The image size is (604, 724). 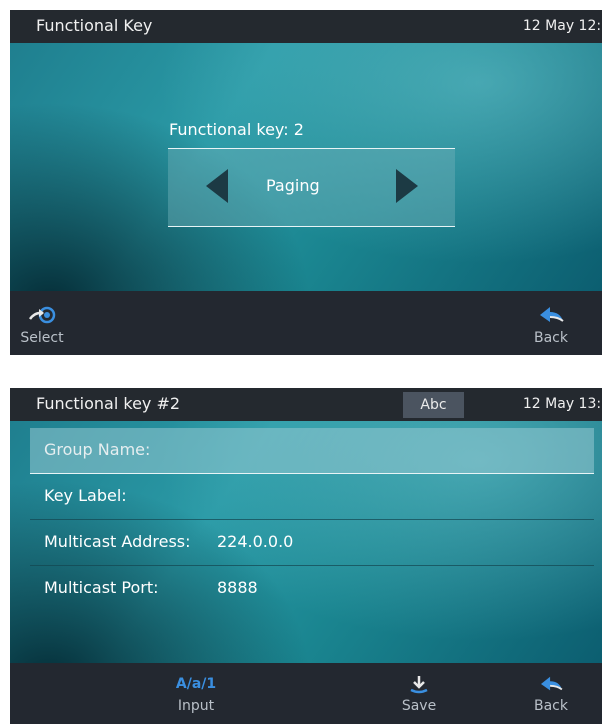 What do you see at coordinates (306, 323) in the screenshot?
I see `softkey-bar: Select Back` at bounding box center [306, 323].